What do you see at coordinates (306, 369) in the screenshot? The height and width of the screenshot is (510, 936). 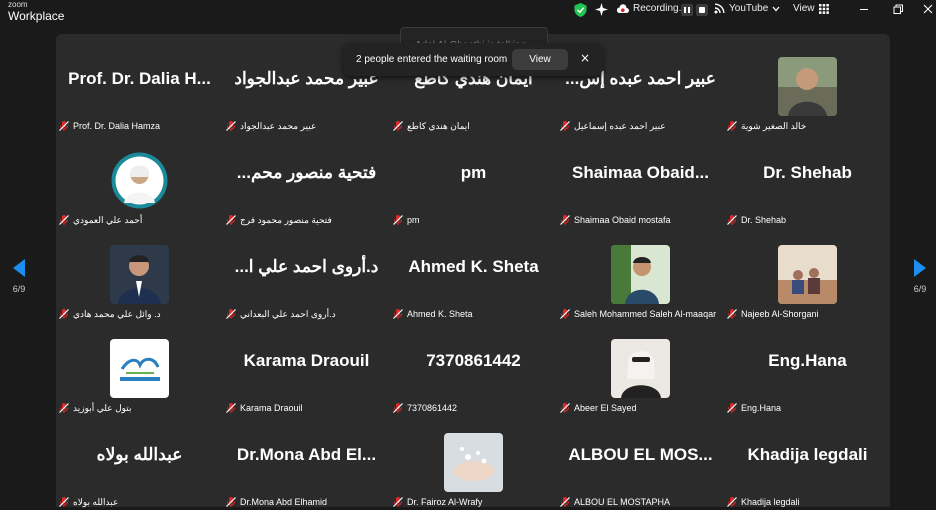 I see `participant-tile: Karama Draouil Karama Draouil` at bounding box center [306, 369].